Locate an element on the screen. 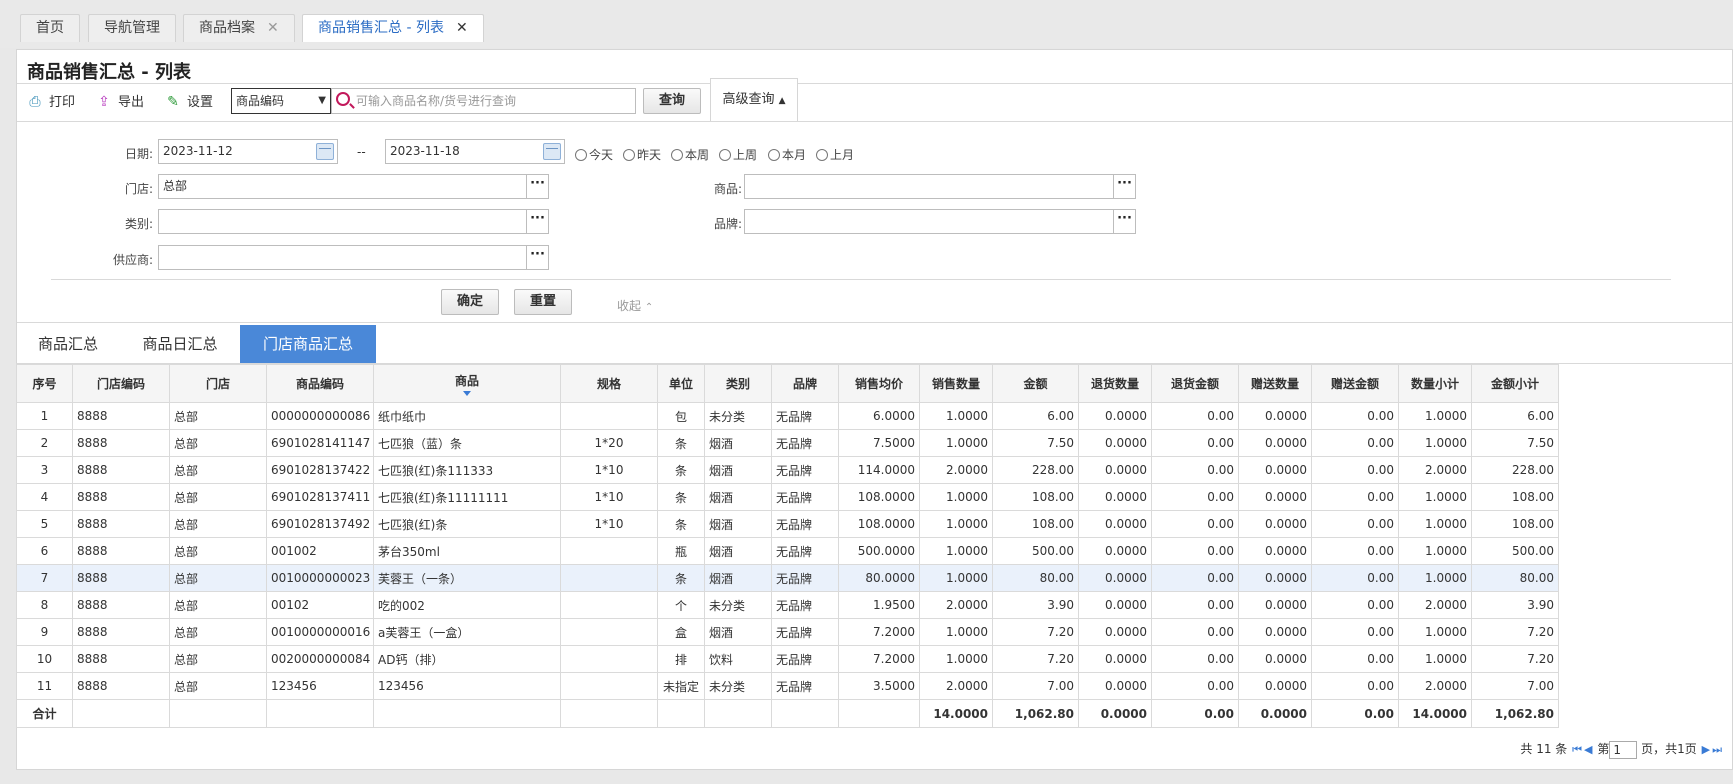  settings-button: ✎ 设置 is located at coordinates (189, 102).